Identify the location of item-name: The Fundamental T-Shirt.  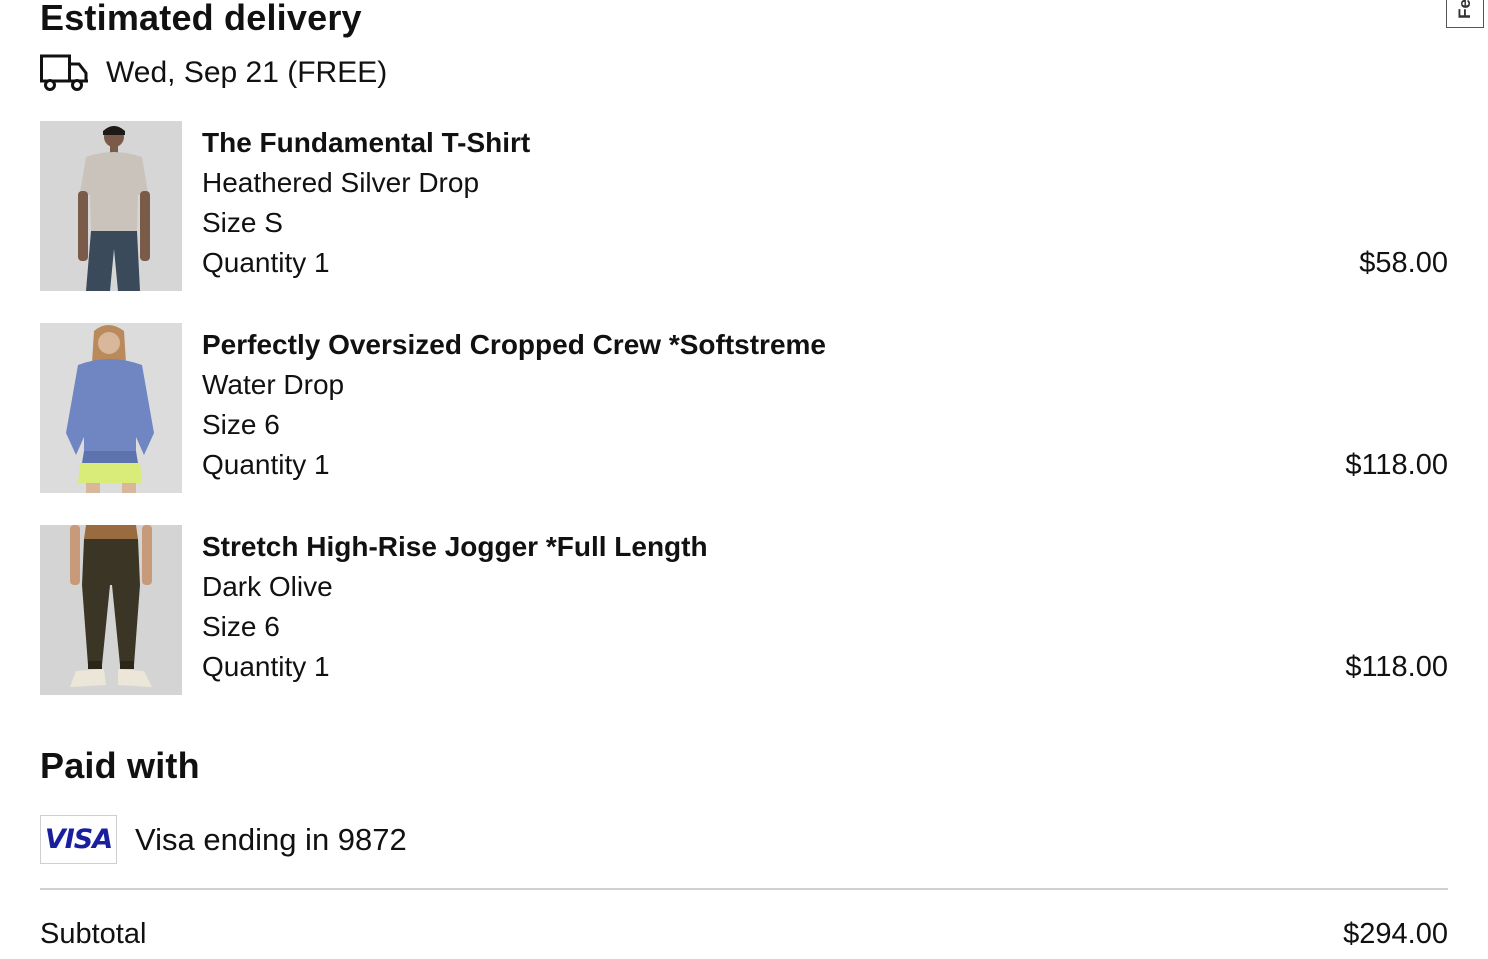
(366, 143).